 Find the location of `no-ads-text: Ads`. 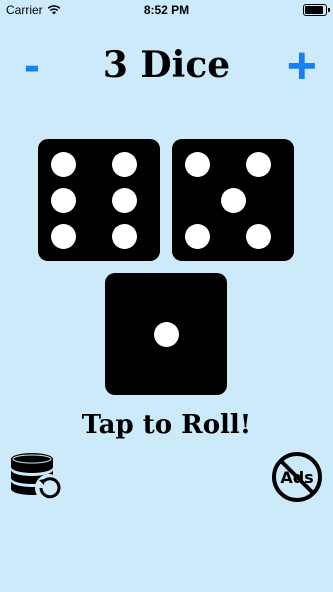

no-ads-text: Ads is located at coordinates (296, 477).